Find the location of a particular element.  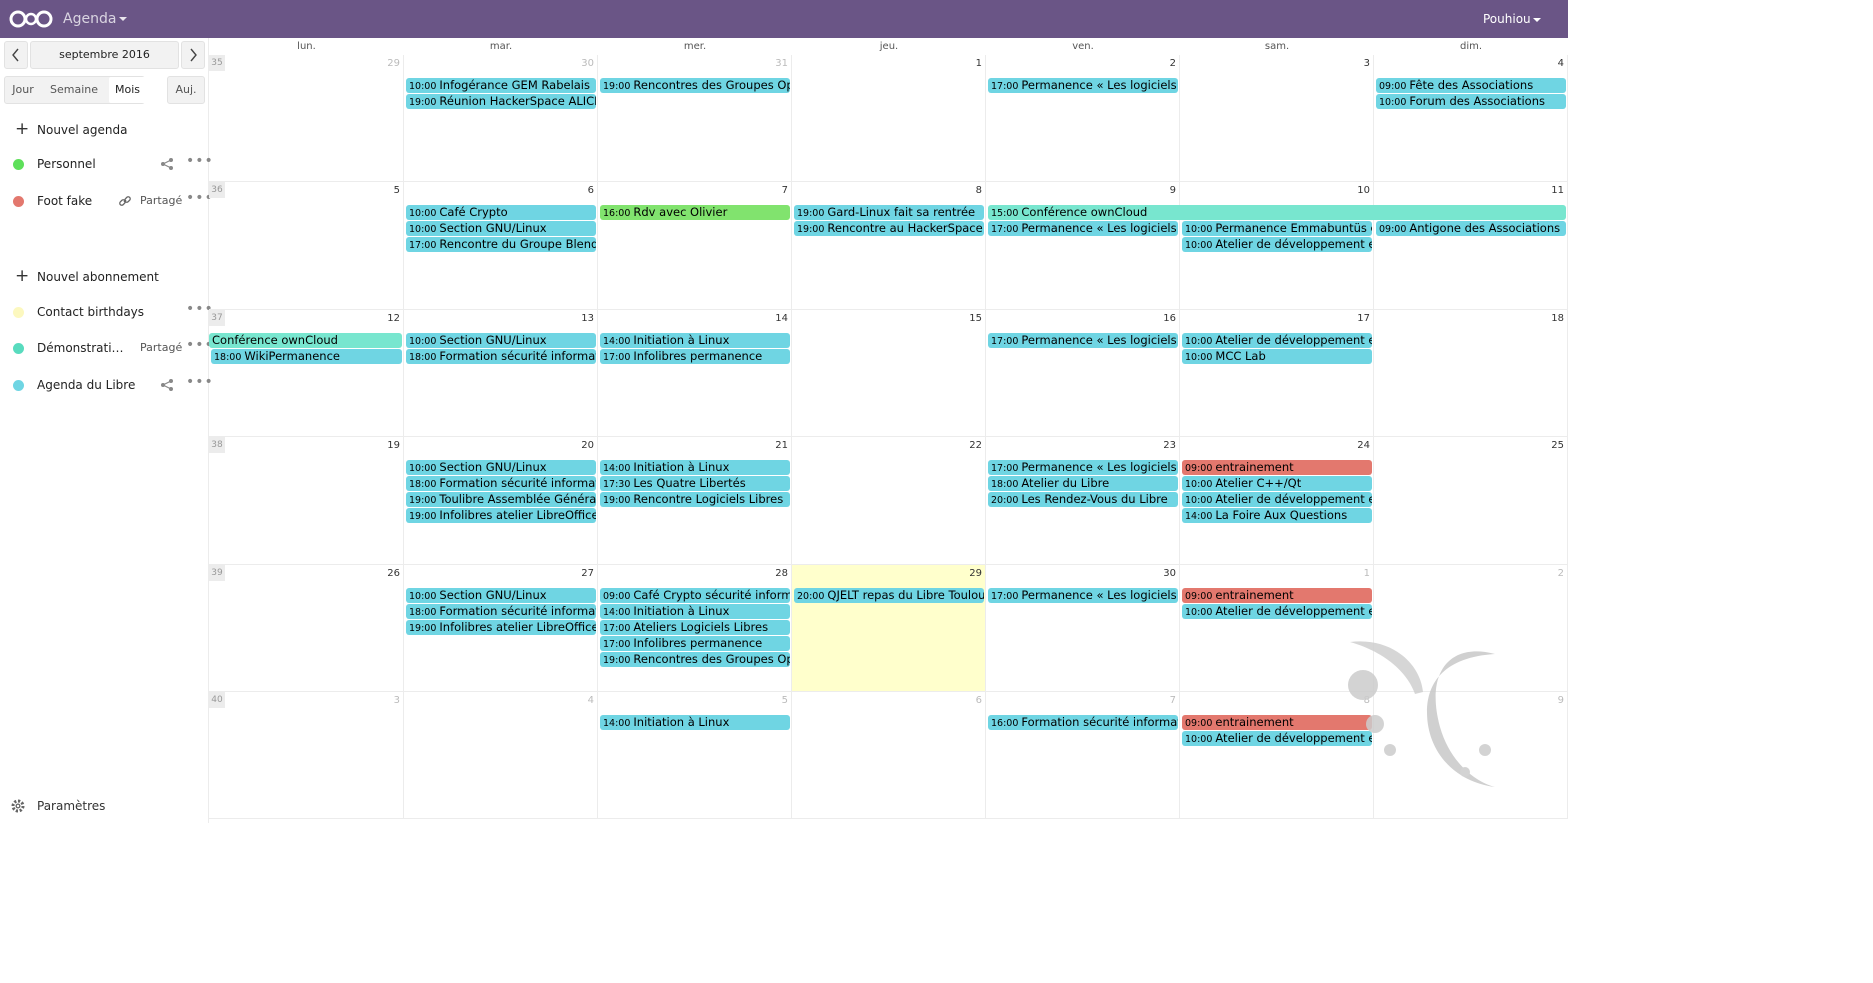

day-cell: 31 is located at coordinates (695, 119).